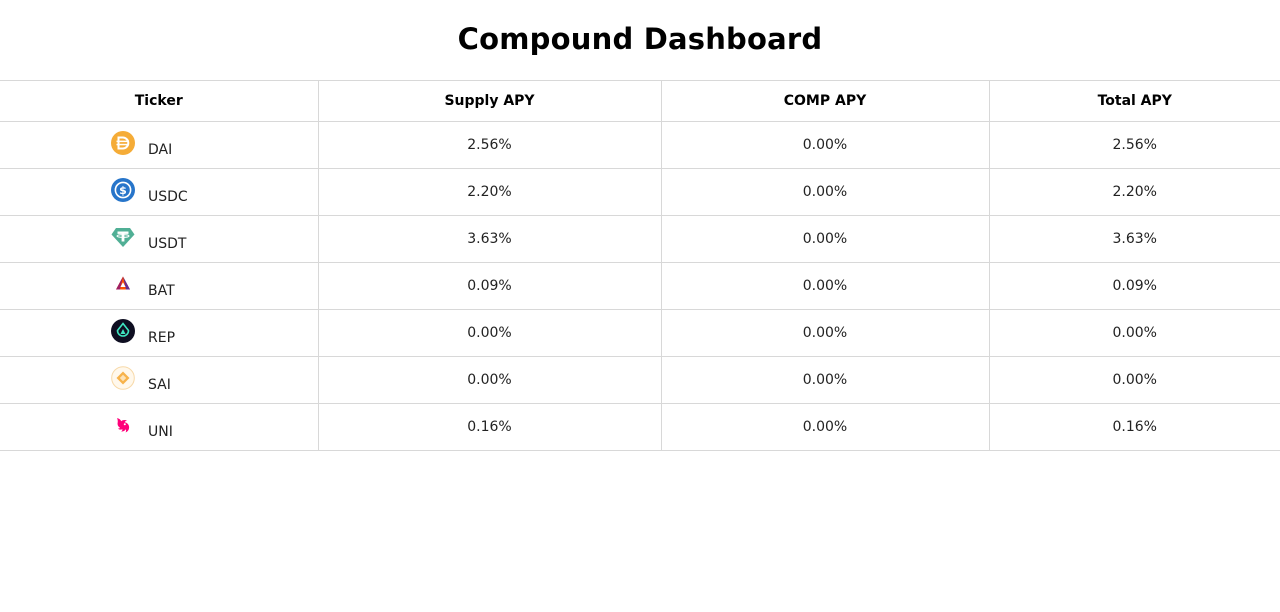  I want to click on table-row: REP 0.00% 0.00% 0.00%, so click(640, 333).